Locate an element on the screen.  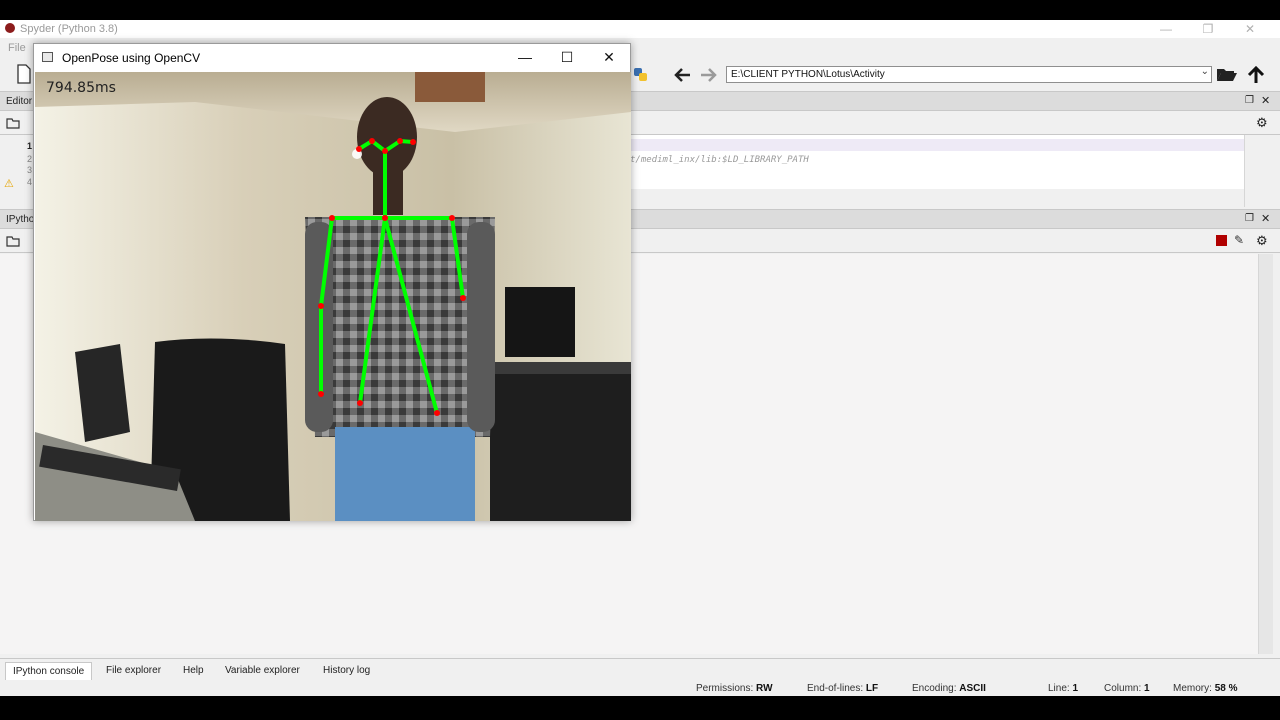
python-icon is located at coordinates (641, 75).